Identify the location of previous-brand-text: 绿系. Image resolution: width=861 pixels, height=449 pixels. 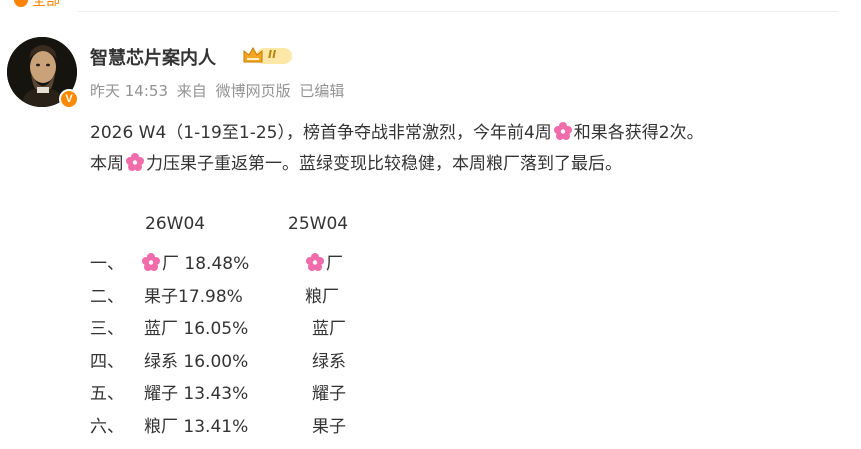
(329, 361).